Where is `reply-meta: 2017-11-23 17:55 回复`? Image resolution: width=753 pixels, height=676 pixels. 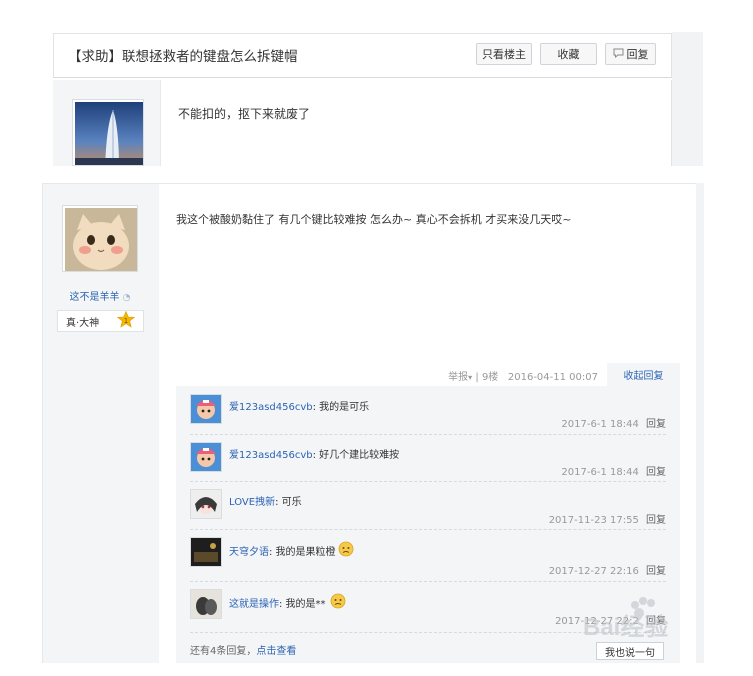 reply-meta: 2017-11-23 17:55 回复 is located at coordinates (607, 518).